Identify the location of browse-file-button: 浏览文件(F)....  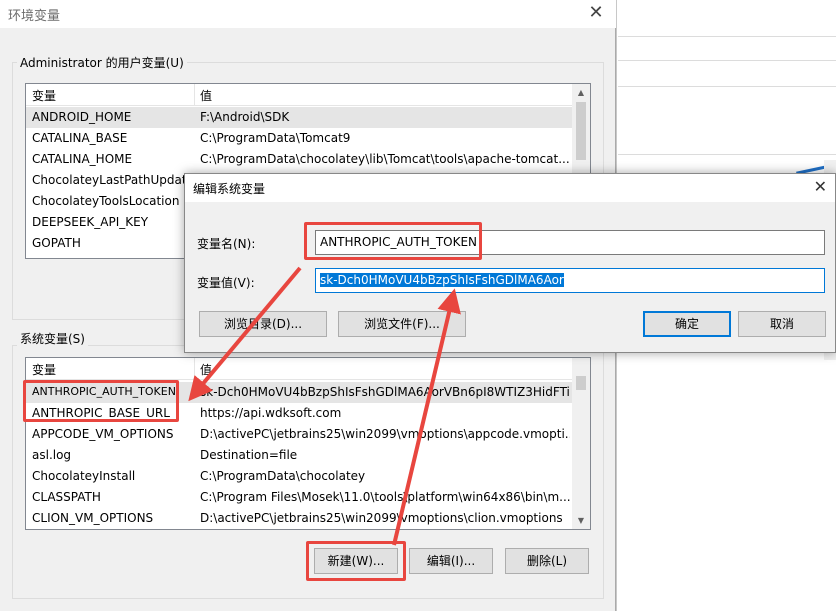
(402, 324).